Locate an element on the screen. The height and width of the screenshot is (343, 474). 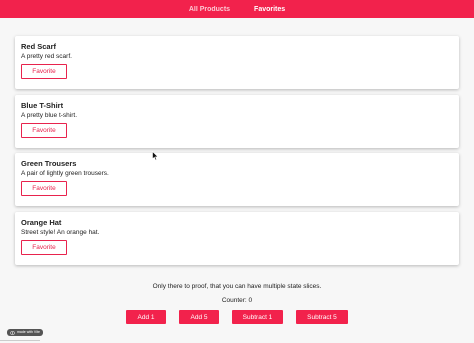
divider is located at coordinates (20, 340).